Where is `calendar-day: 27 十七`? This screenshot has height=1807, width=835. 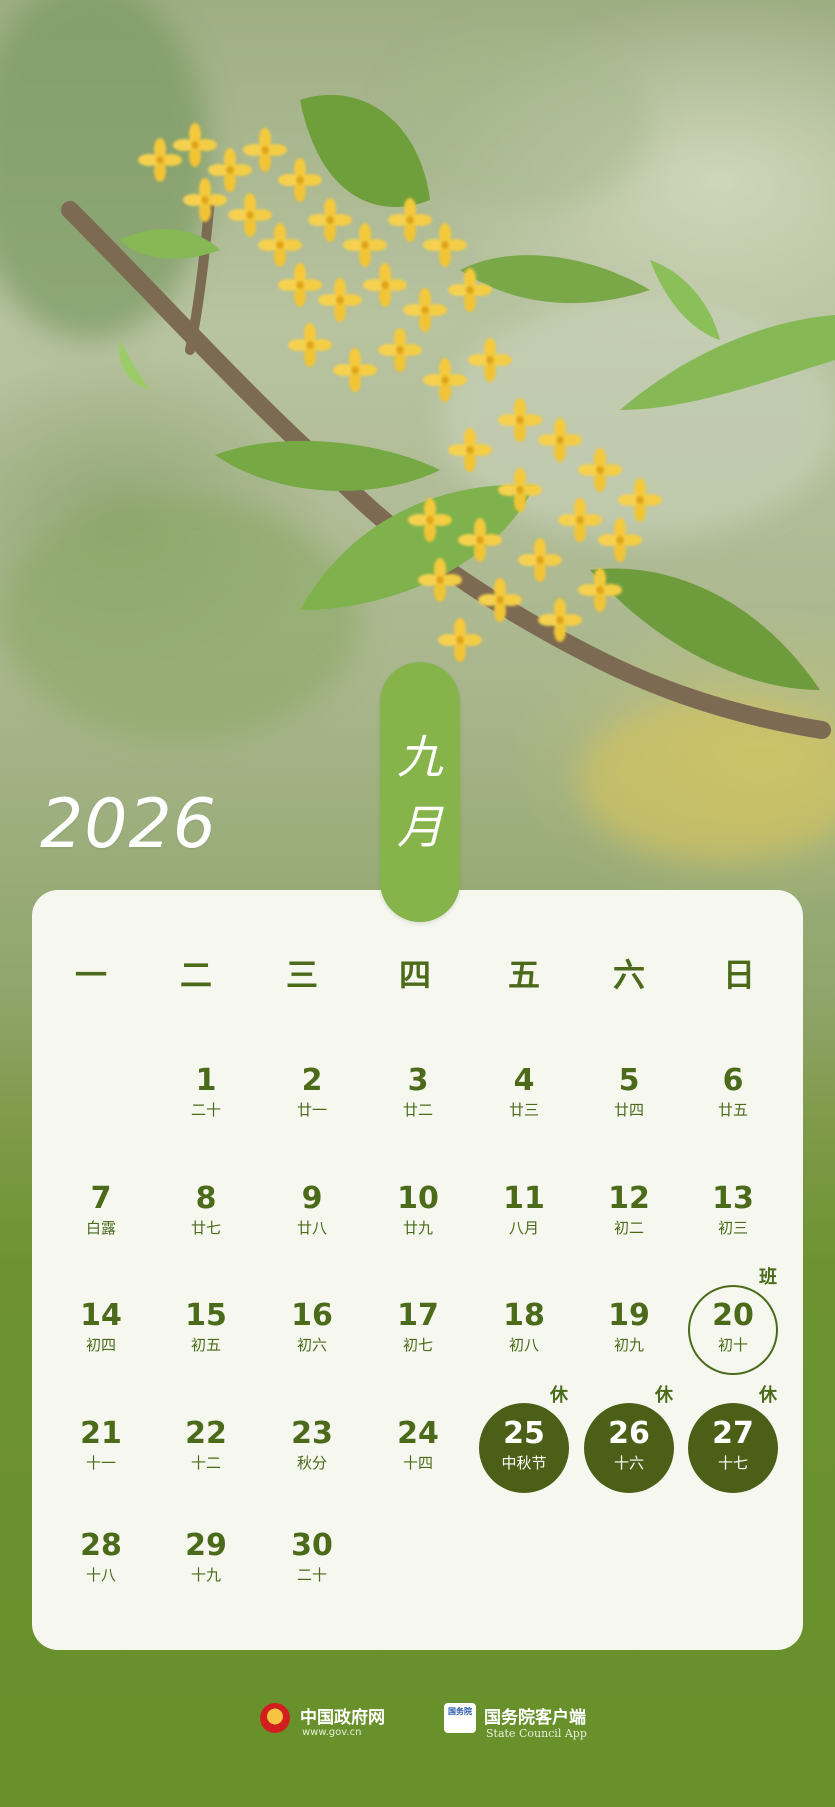
calendar-day: 27 十七 is located at coordinates (733, 1448).